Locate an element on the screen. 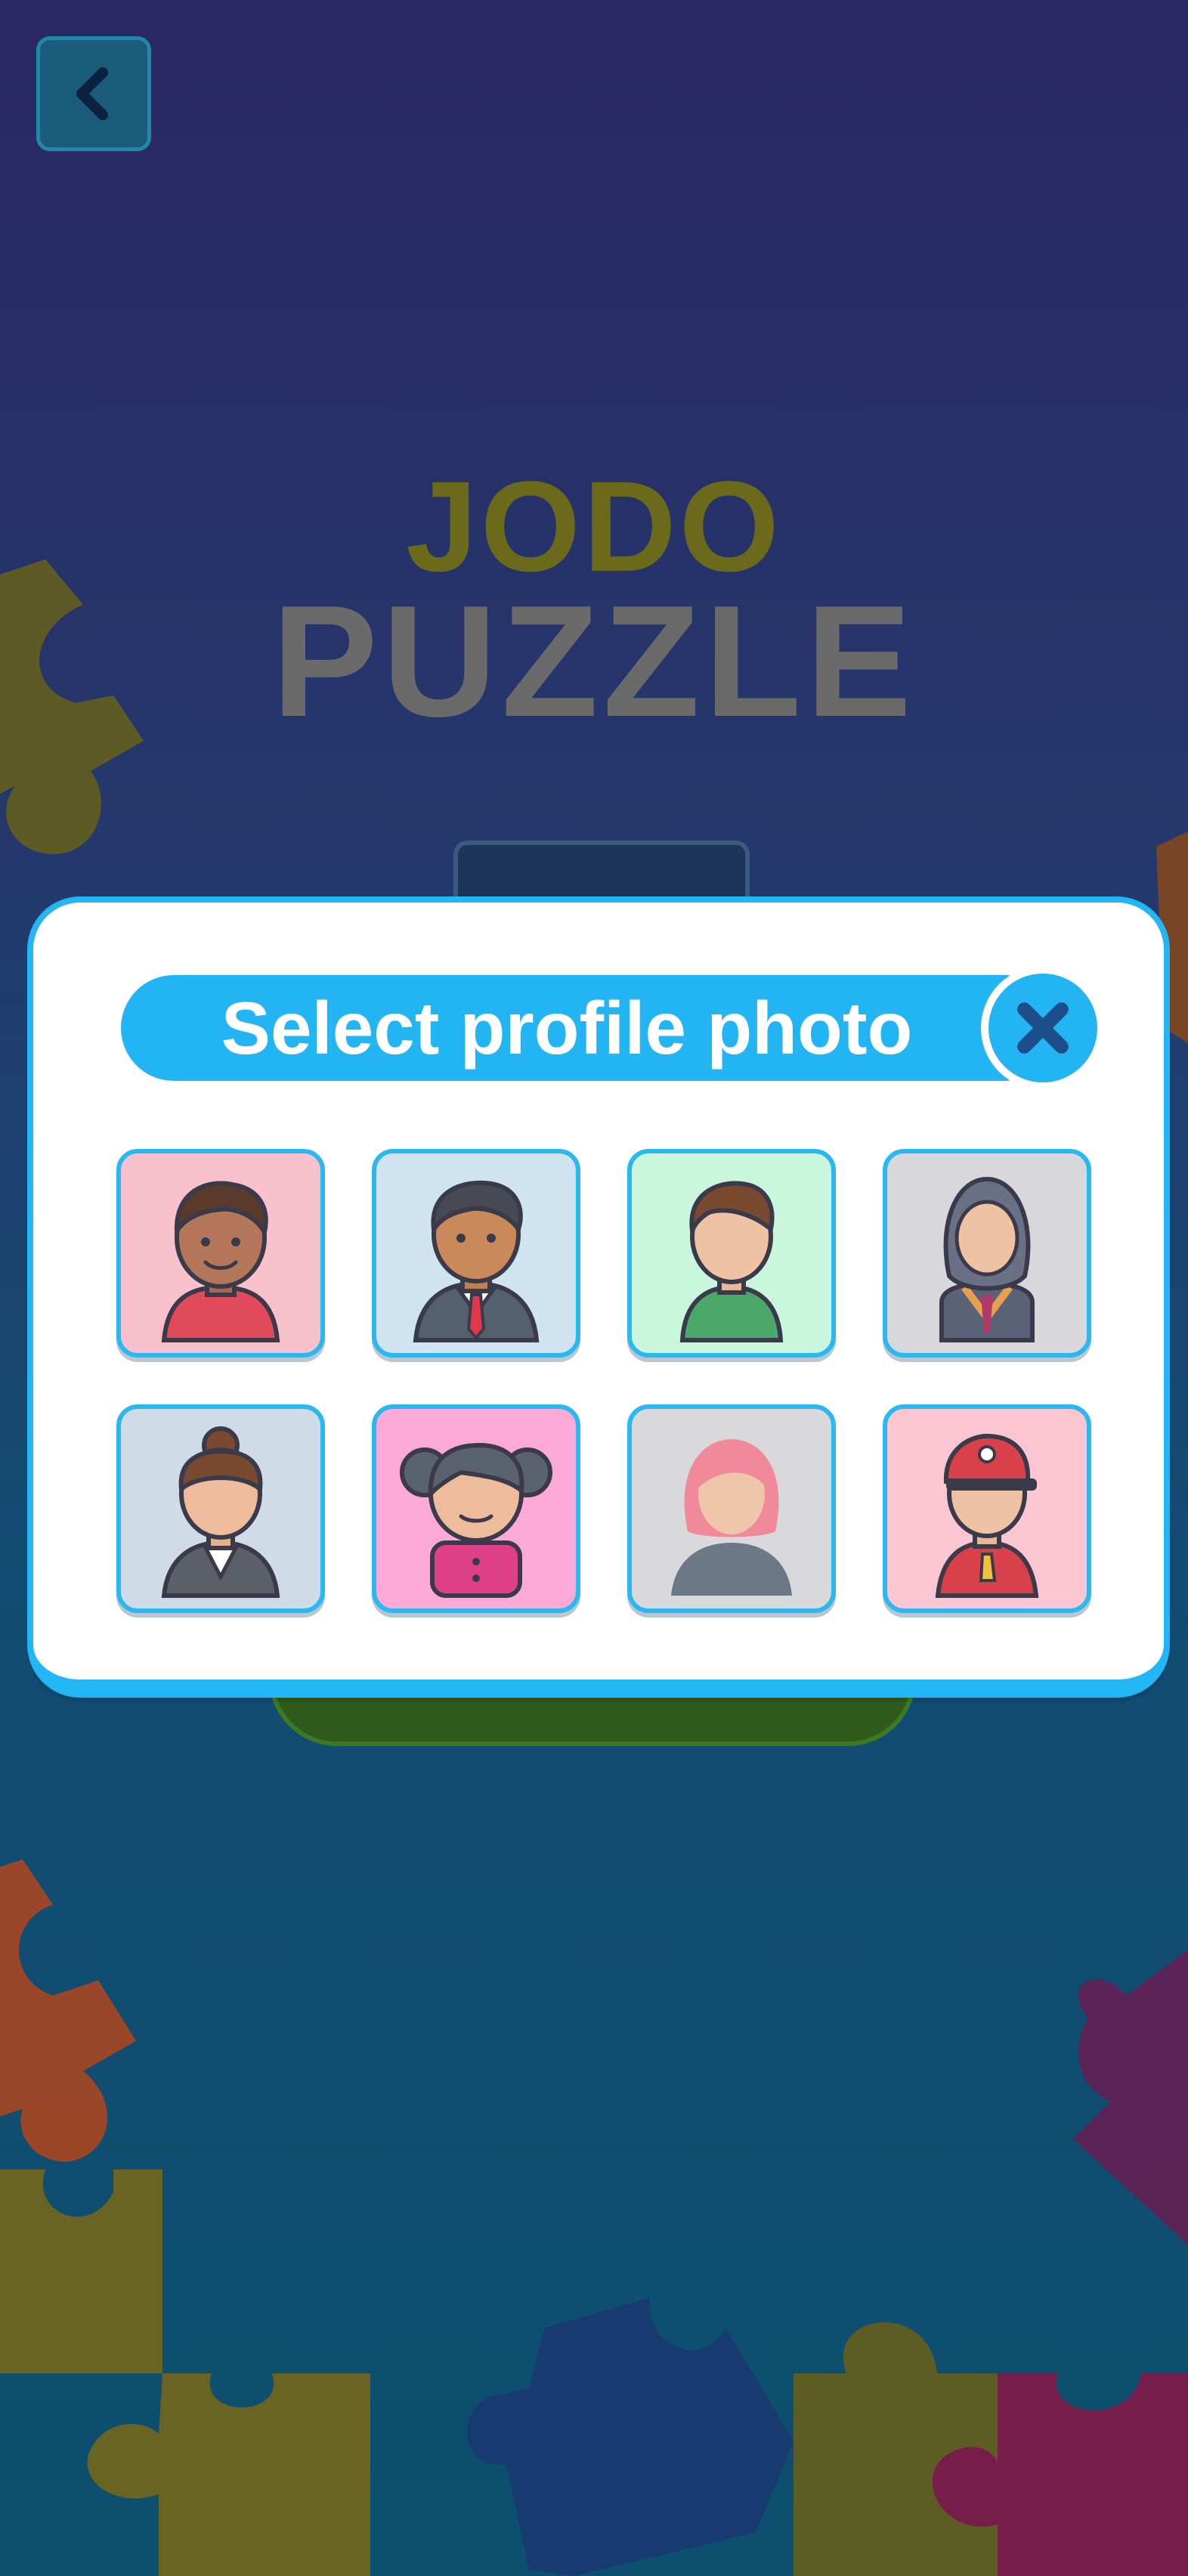 This screenshot has width=1188, height=2576. close-button is located at coordinates (1043, 1028).